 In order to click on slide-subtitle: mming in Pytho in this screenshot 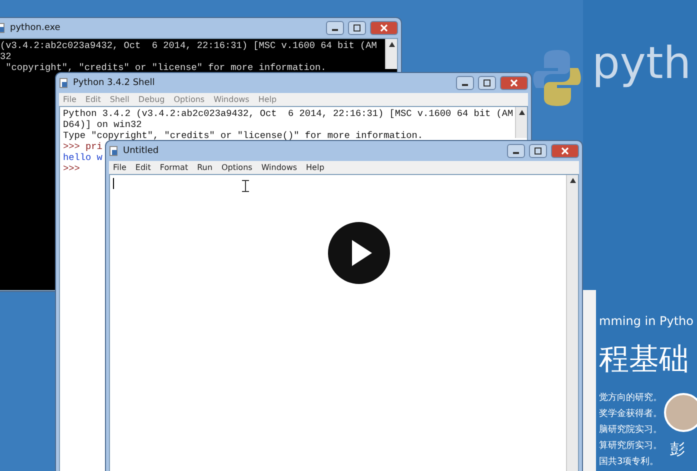, I will do `click(646, 321)`.